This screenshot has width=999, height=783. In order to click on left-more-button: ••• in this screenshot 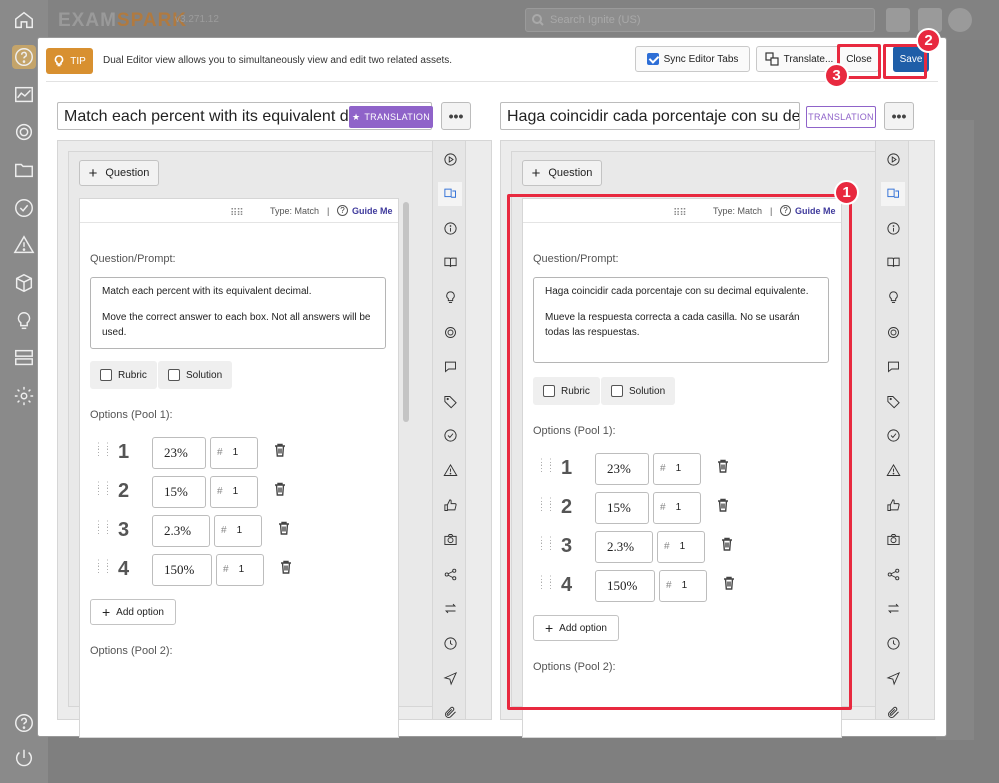, I will do `click(456, 116)`.